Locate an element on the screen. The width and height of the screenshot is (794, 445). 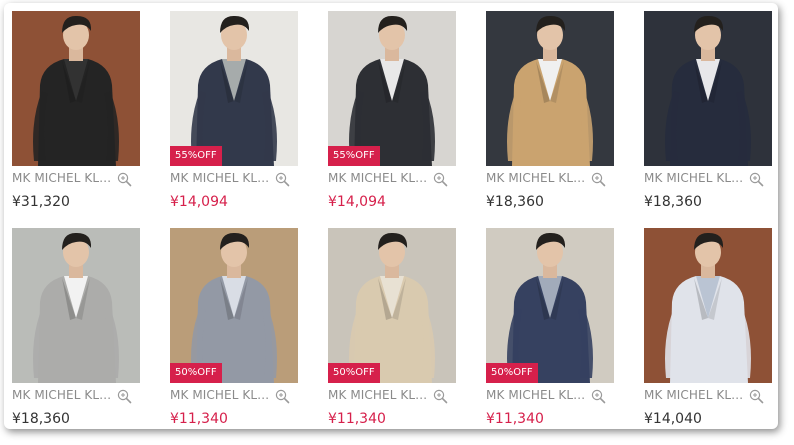
product-card: MK MICHEL KL… ¥31,320 is located at coordinates (82, 115).